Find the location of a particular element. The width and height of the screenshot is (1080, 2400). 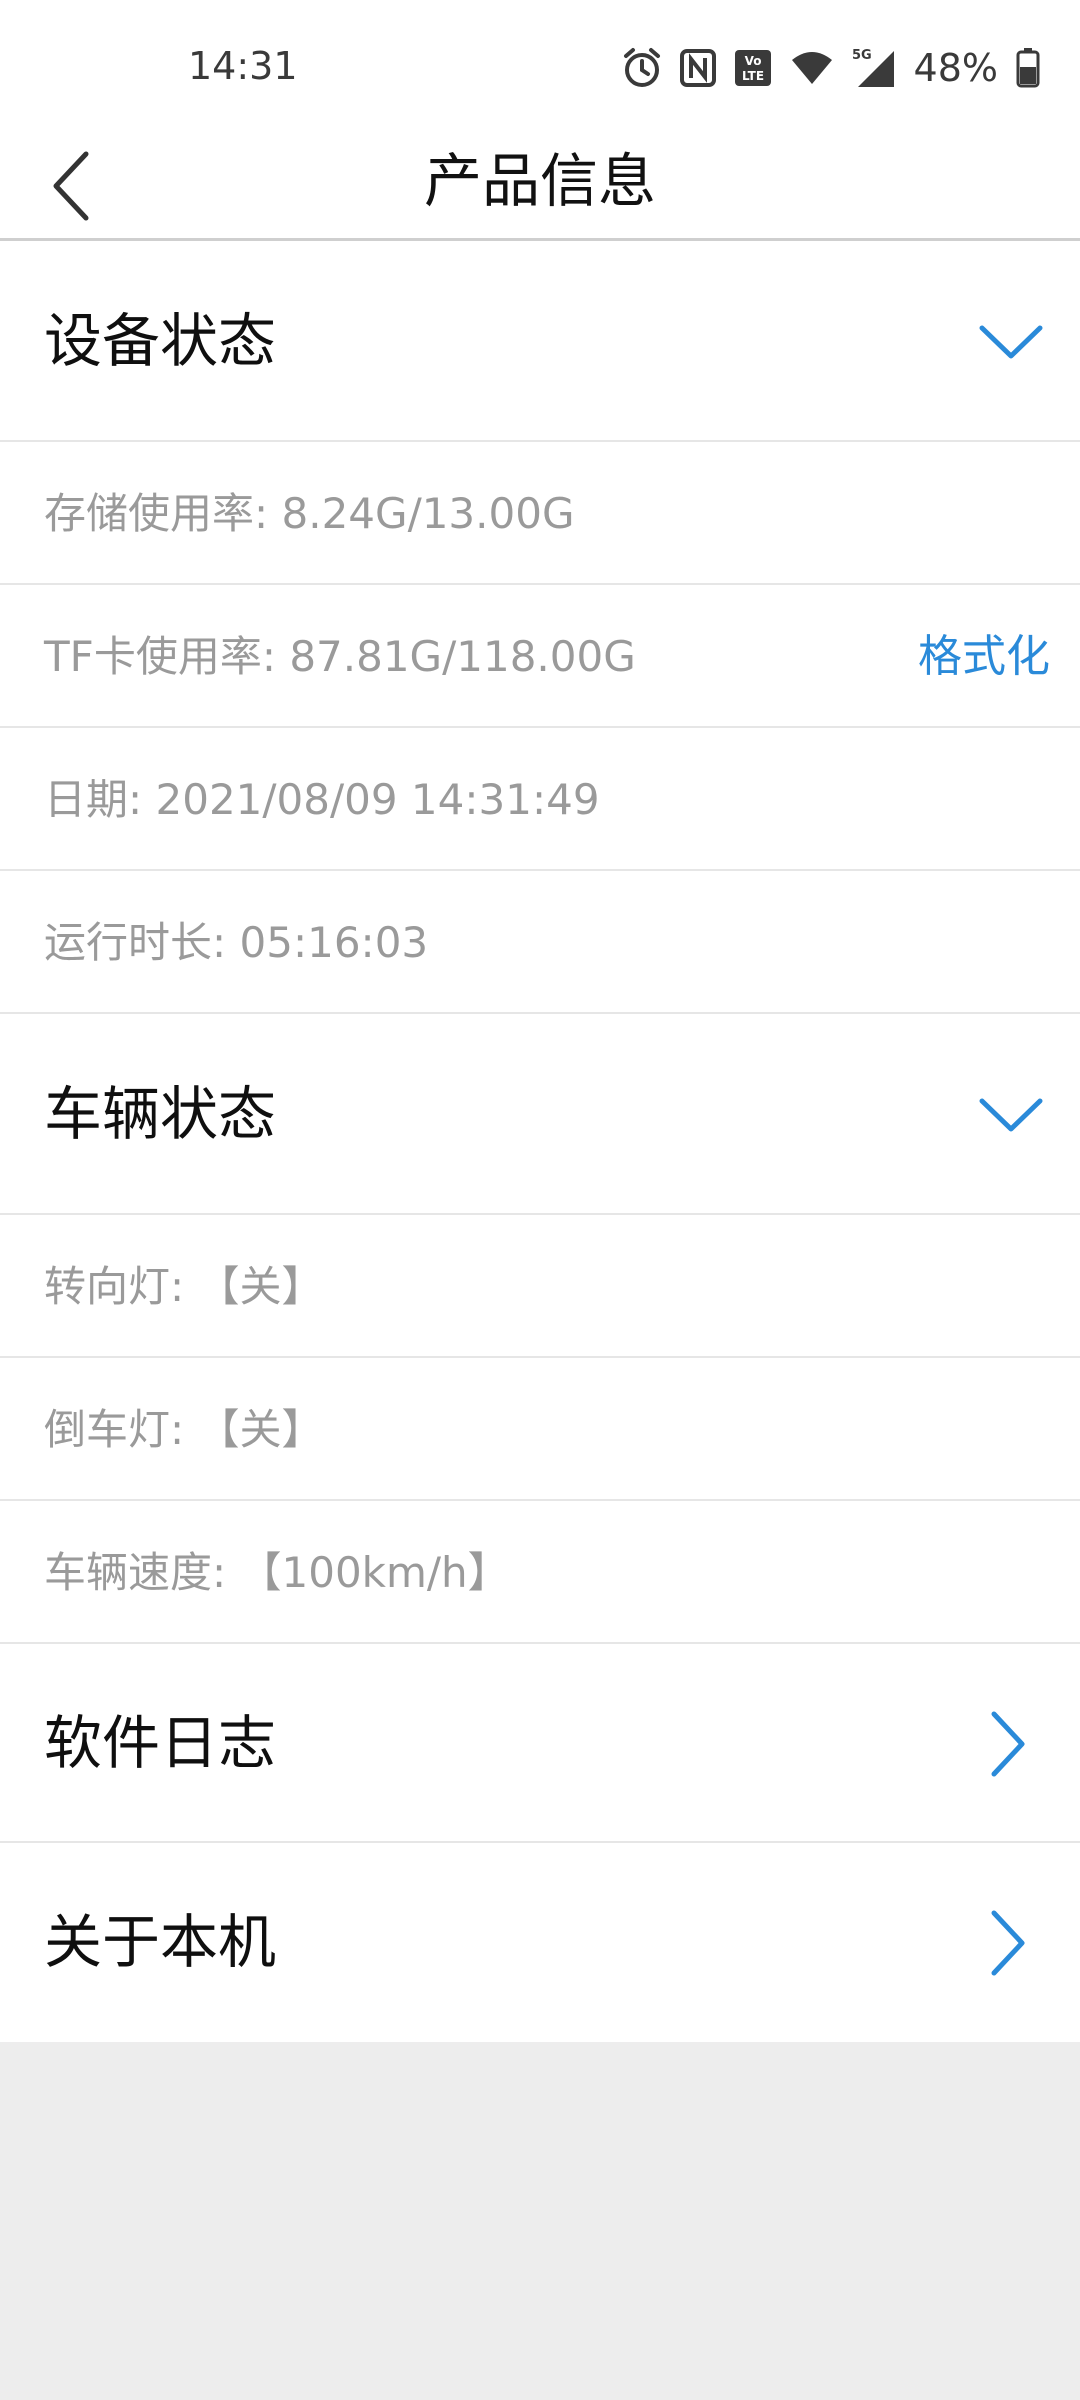

reverse-light-status: 倒车灯: 【关】 is located at coordinates (184, 1429).